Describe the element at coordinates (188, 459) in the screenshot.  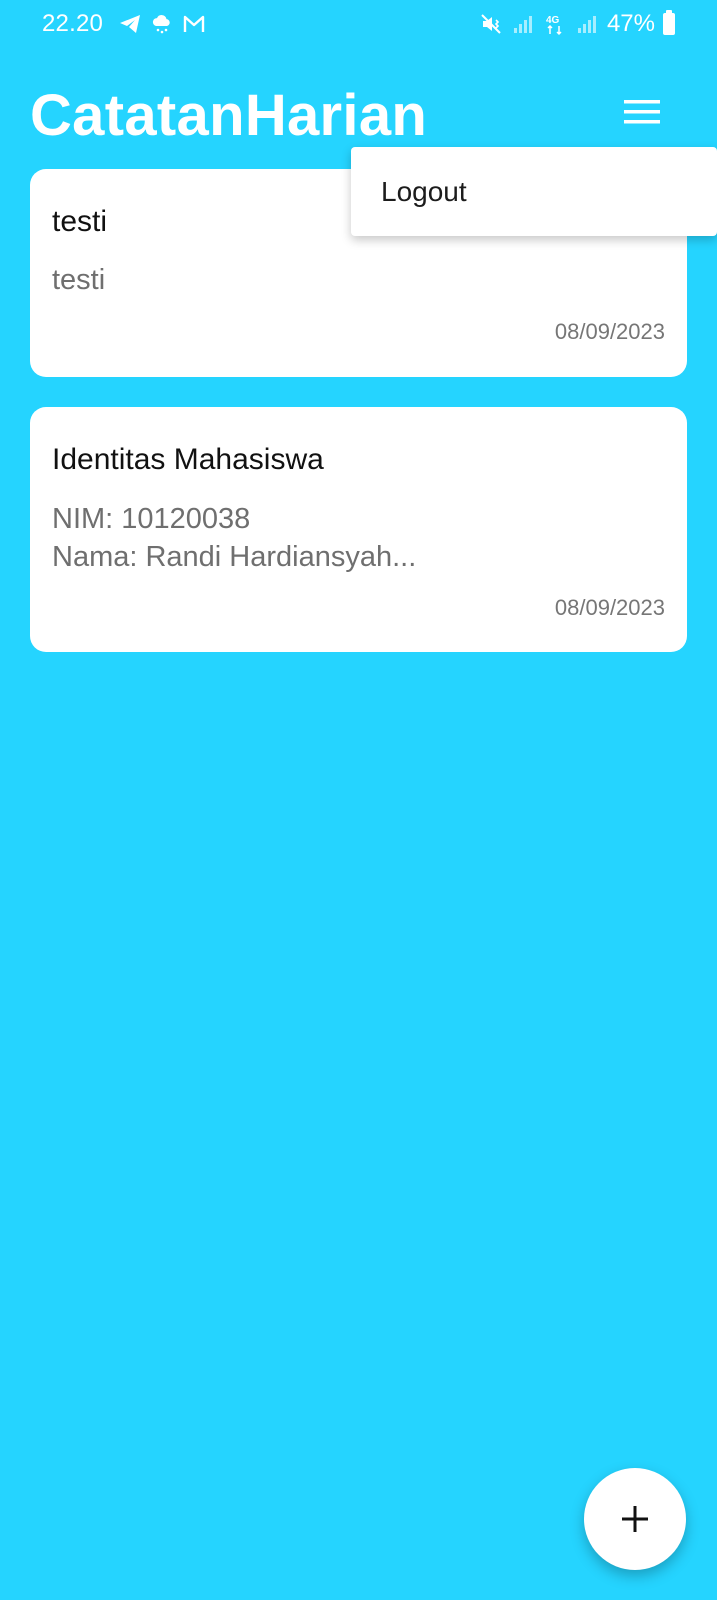
I see `note-title: Identitas Mahasiswa` at that location.